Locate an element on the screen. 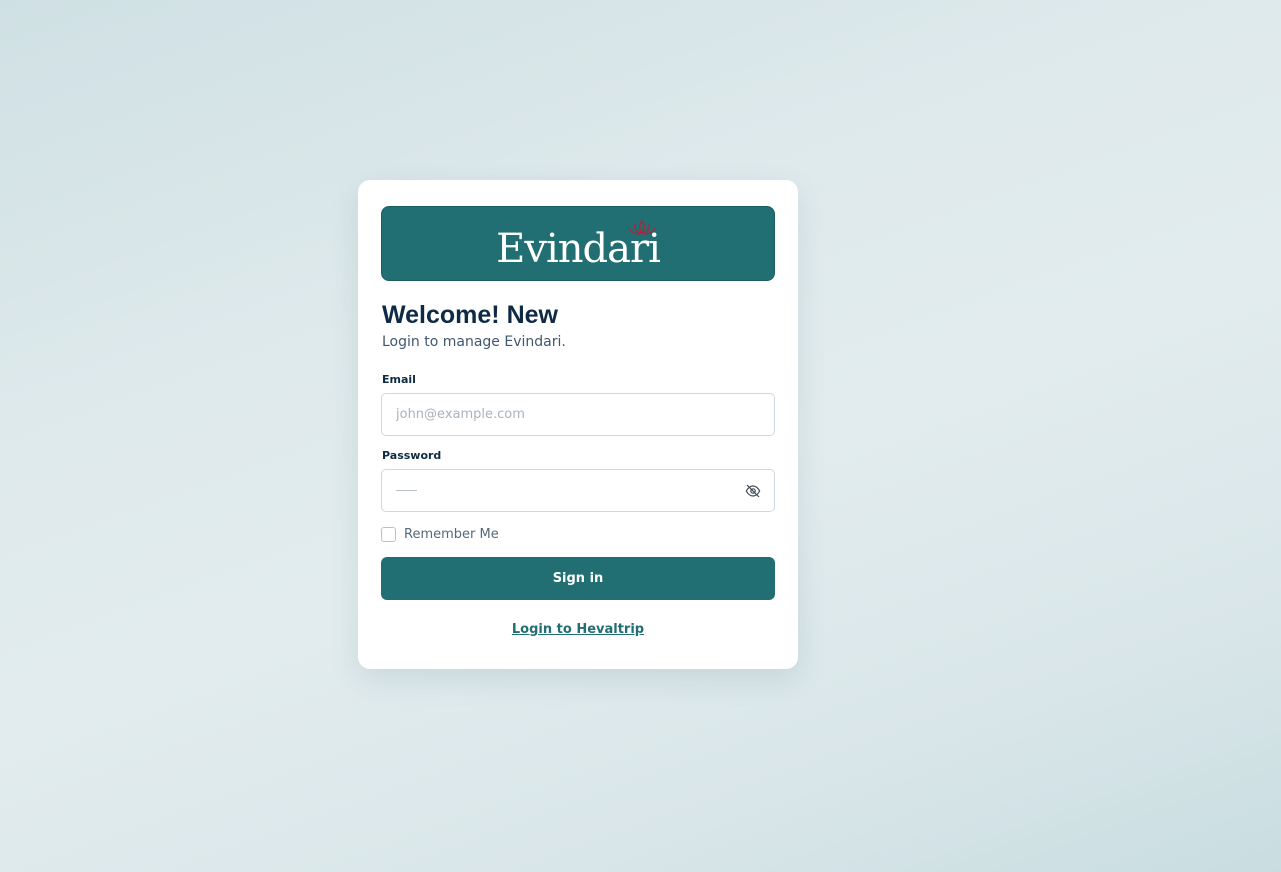 This screenshot has width=1281, height=872. password-field is located at coordinates (578, 490).